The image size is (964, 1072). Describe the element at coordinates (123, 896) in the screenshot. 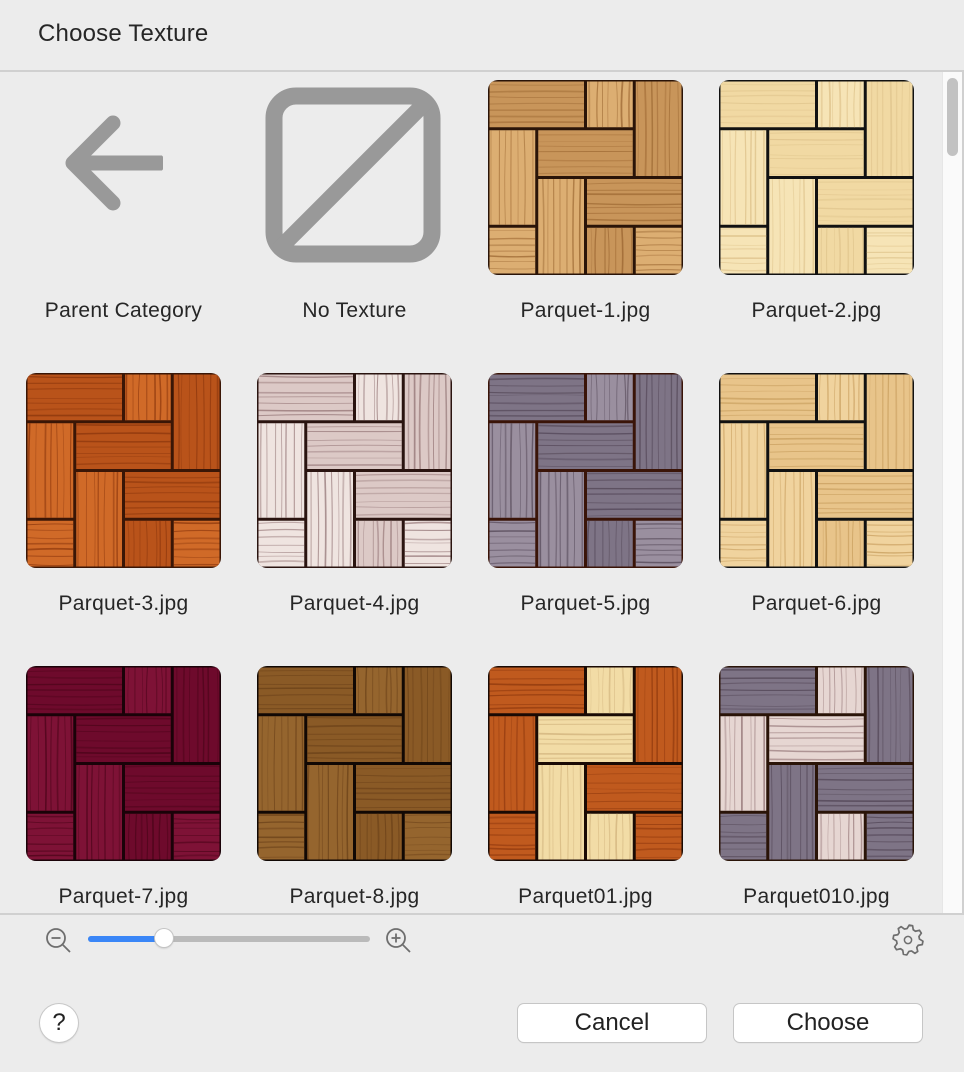

I see `texture-label: Parquet-7.jpg` at that location.